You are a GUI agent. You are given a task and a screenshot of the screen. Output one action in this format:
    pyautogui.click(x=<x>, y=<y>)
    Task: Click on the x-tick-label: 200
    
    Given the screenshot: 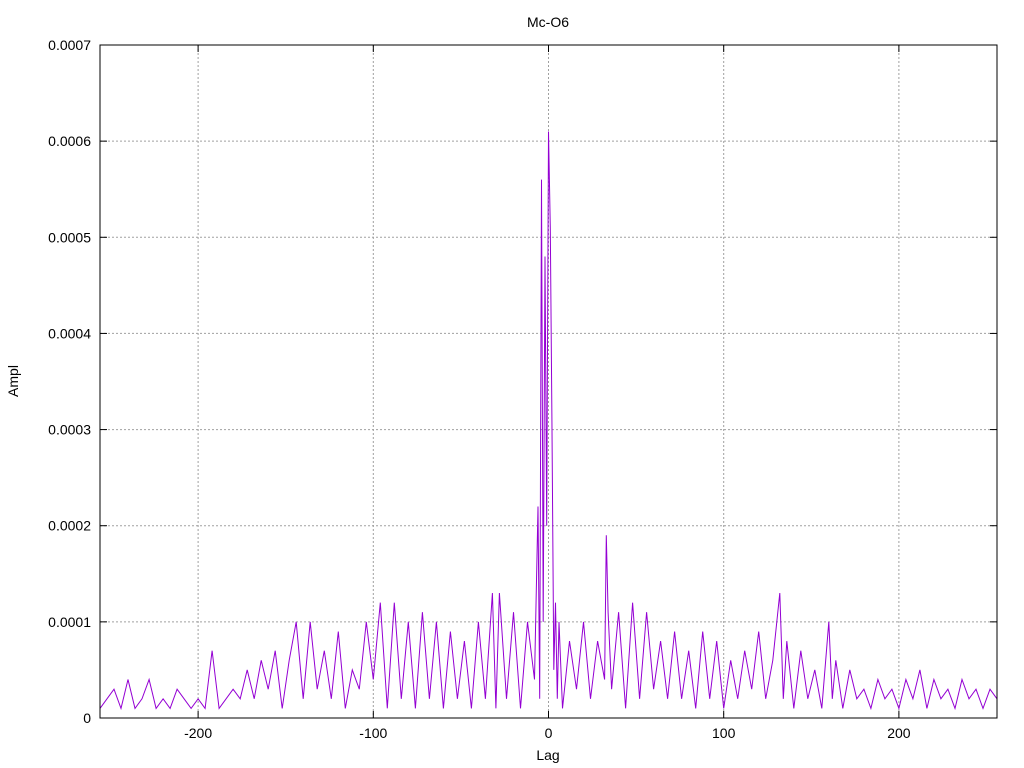 What is the action you would take?
    pyautogui.click(x=899, y=733)
    